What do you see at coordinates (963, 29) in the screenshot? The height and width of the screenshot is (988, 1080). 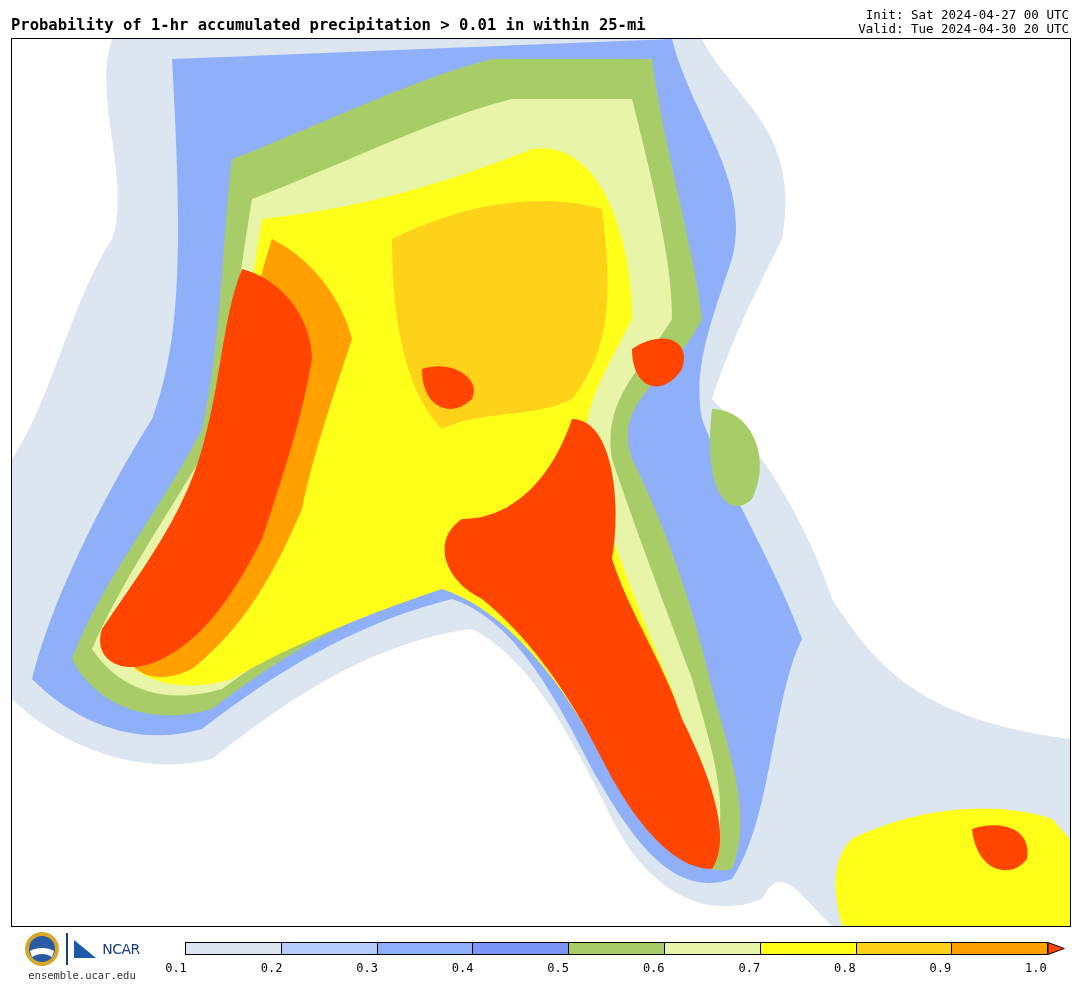 I see `valid-time: Valid: Tue 2024-04-30 20 UTC` at bounding box center [963, 29].